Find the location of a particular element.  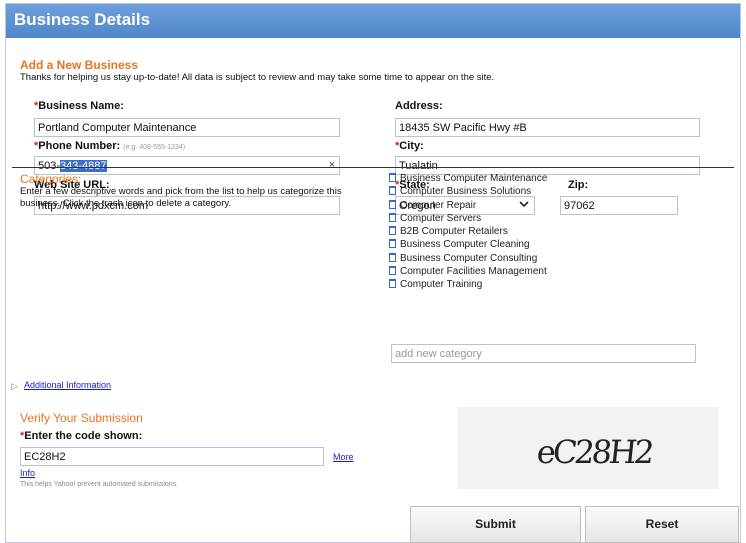

list-item: Computer Training is located at coordinates (468, 284).